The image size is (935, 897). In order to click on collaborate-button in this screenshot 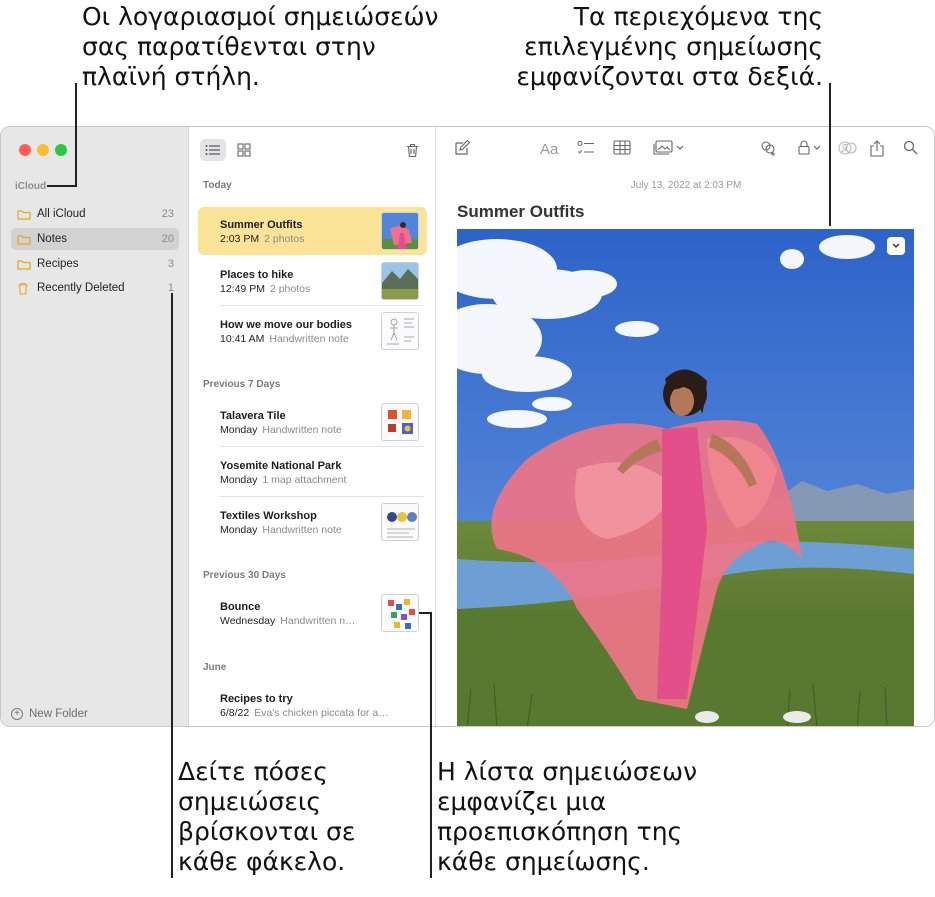, I will do `click(769, 148)`.